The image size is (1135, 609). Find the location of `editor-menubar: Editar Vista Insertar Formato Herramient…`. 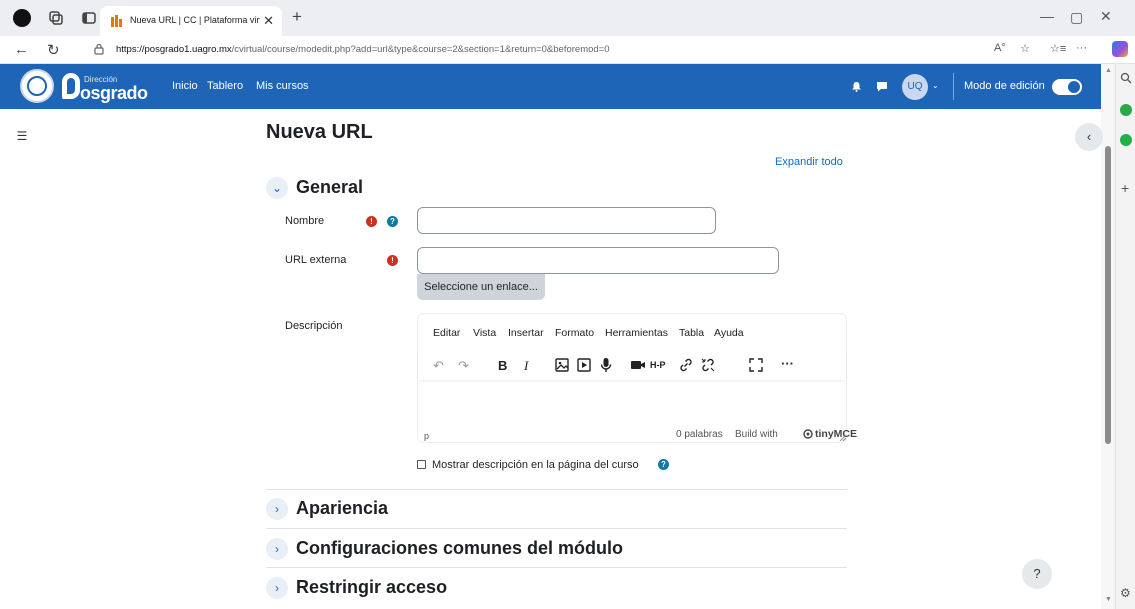

editor-menubar: Editar Vista Insertar Formato Herramient… is located at coordinates (632, 332).